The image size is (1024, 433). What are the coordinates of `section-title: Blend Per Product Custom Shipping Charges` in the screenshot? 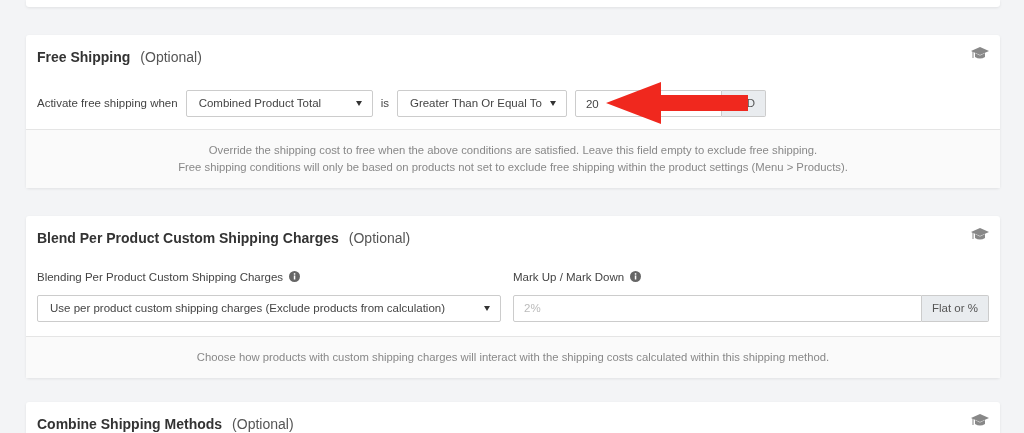 It's located at (188, 238).